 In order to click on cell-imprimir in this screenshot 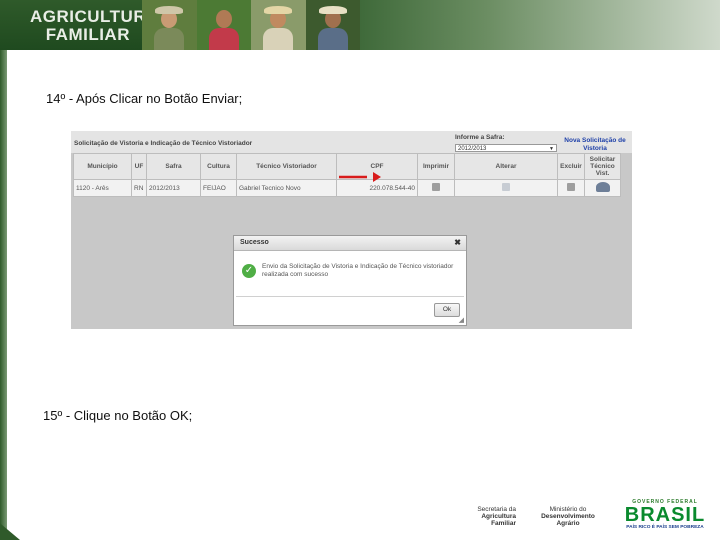, I will do `click(436, 188)`.